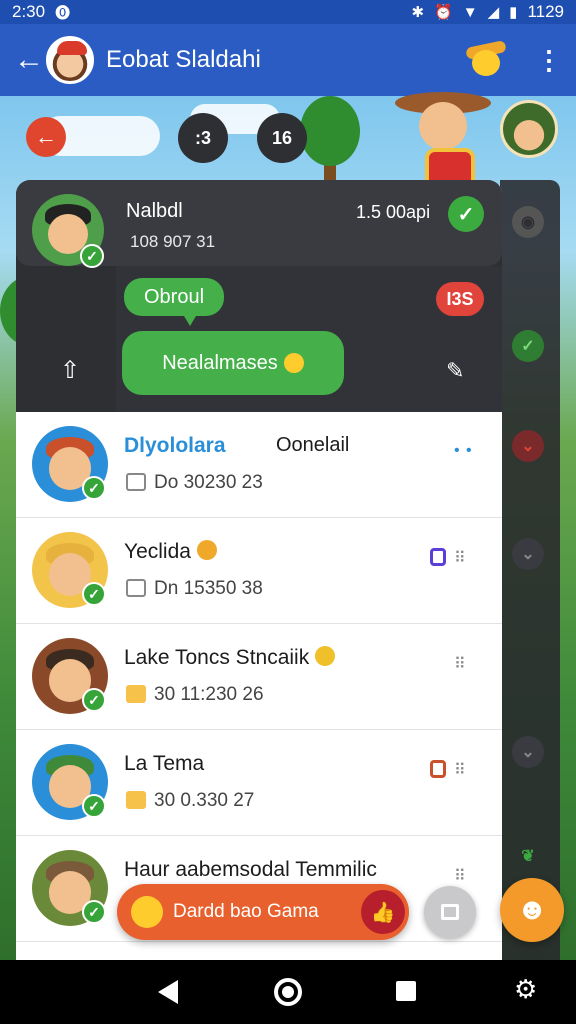 The width and height of the screenshot is (576, 1024). What do you see at coordinates (154, 211) in the screenshot?
I see `pinned-name: Nalbdl` at bounding box center [154, 211].